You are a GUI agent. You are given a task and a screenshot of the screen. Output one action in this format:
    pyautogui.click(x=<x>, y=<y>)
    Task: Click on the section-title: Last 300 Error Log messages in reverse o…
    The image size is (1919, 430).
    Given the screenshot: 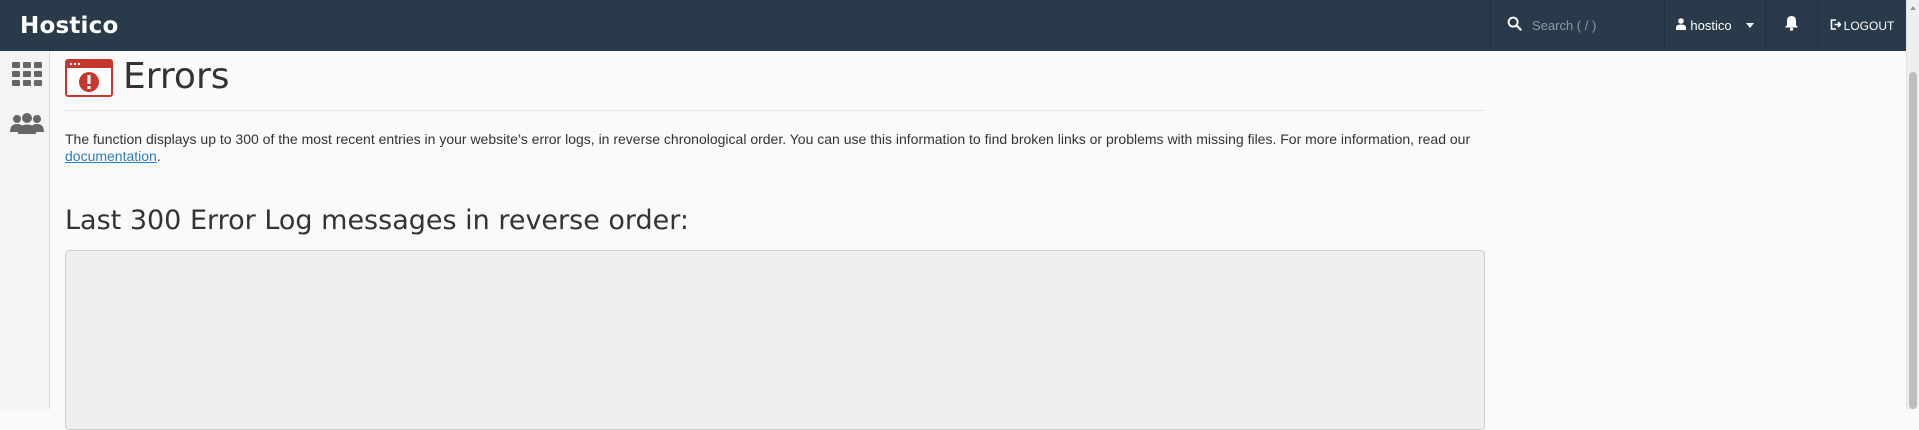 What is the action you would take?
    pyautogui.click(x=377, y=220)
    